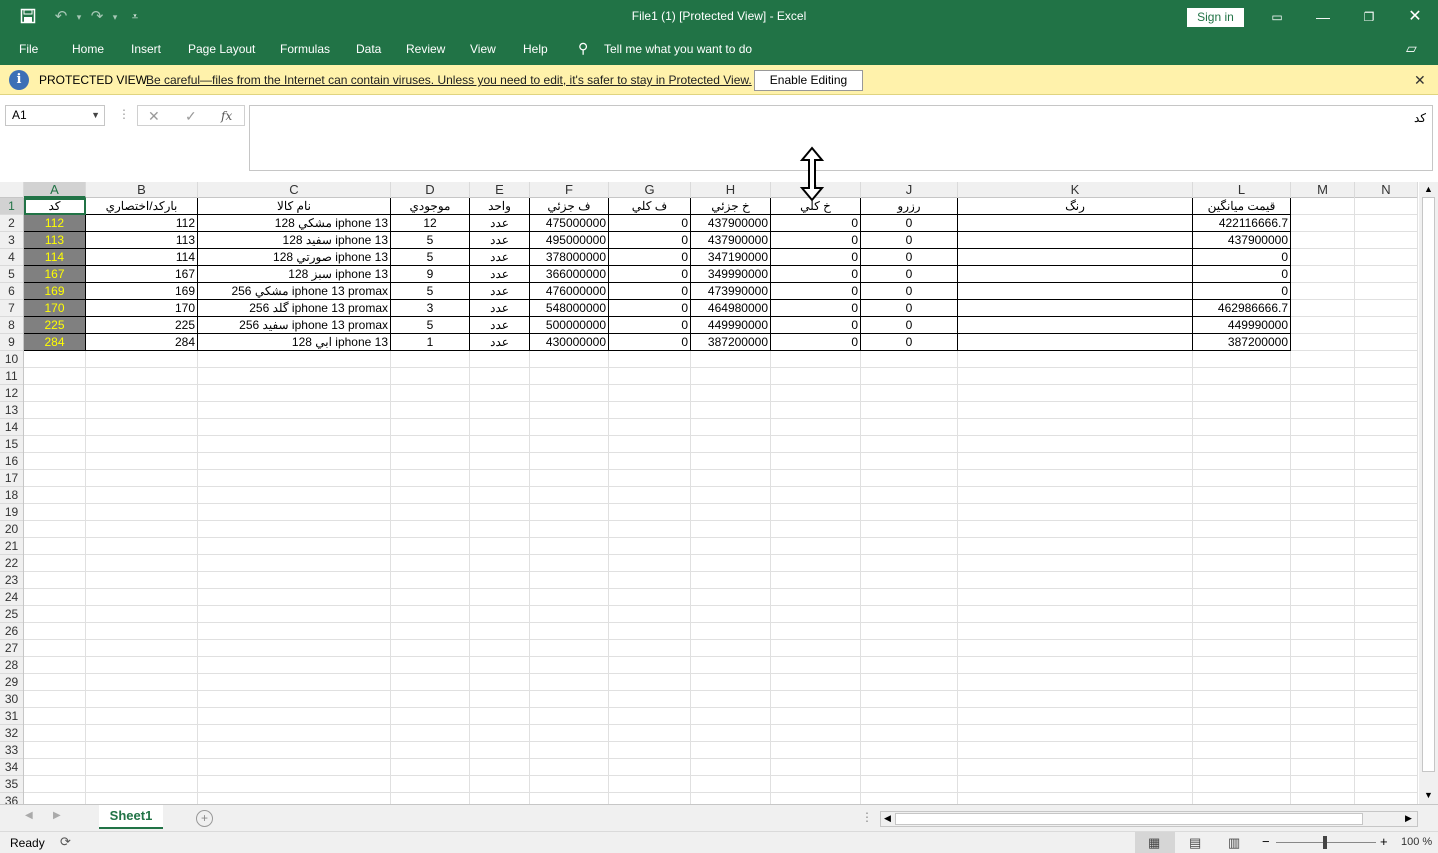  What do you see at coordinates (909, 206) in the screenshot?
I see `cell: رزرو` at bounding box center [909, 206].